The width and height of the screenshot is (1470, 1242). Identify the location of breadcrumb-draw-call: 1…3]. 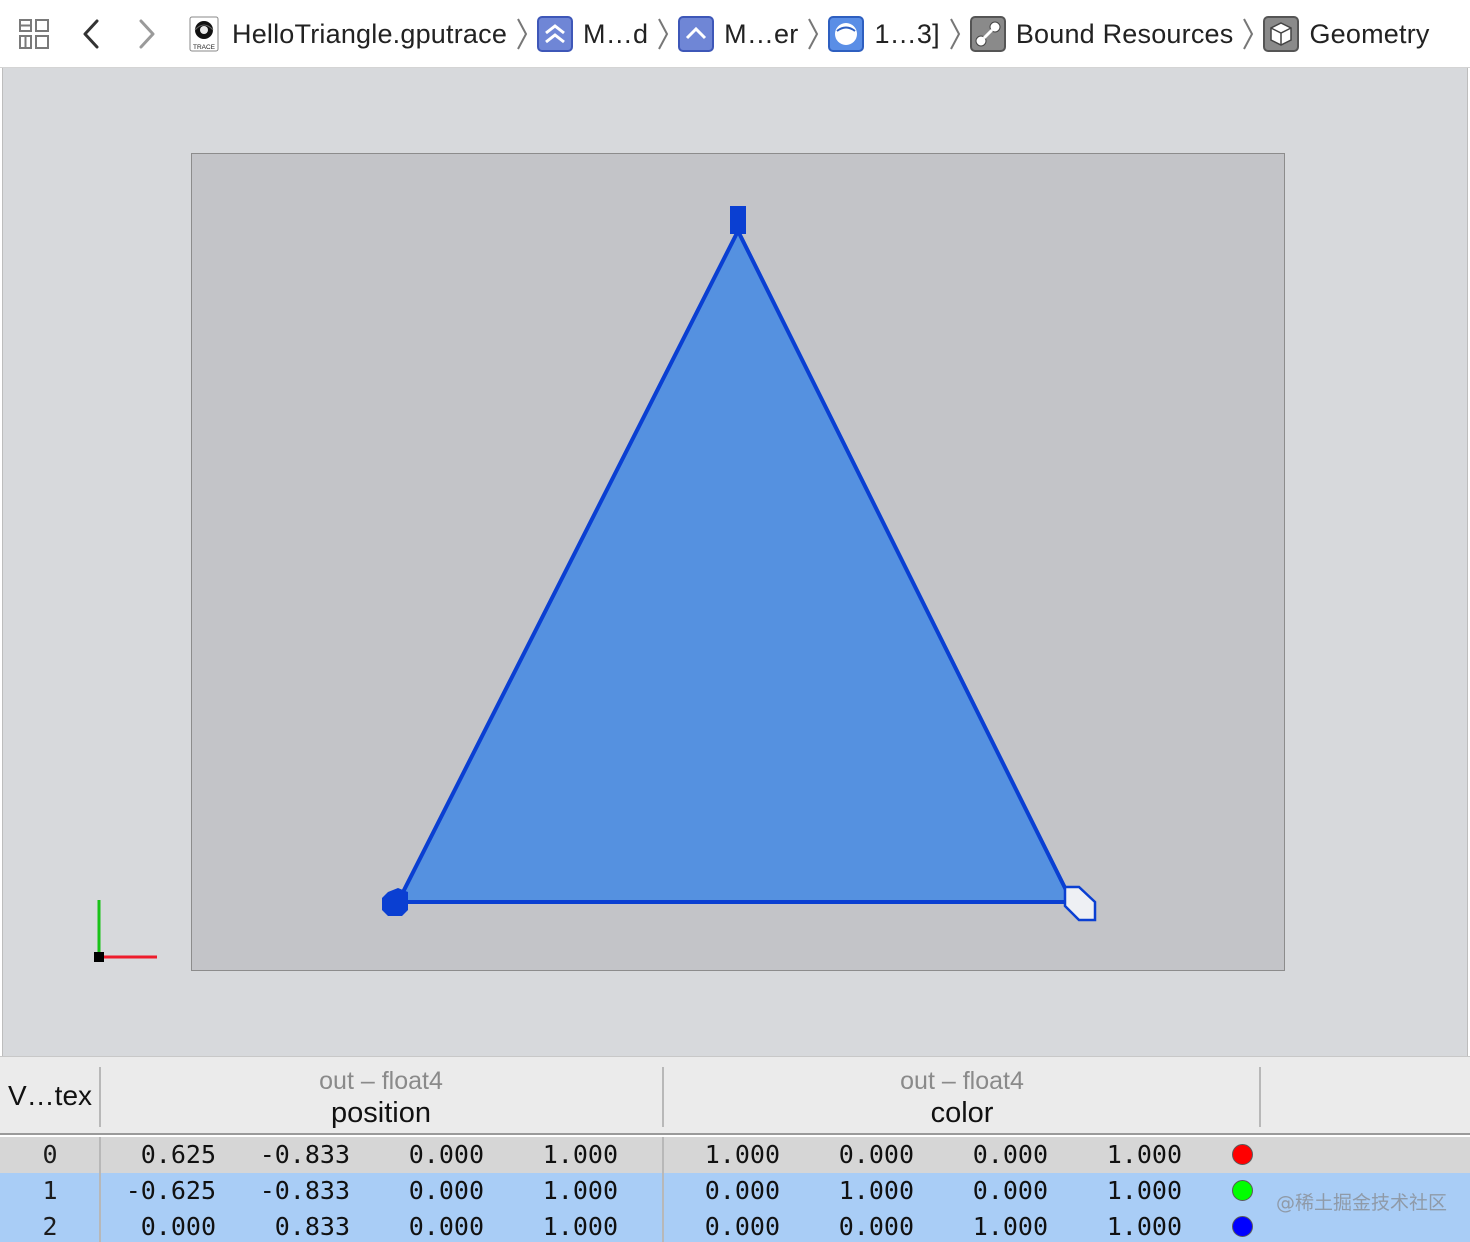
(884, 34).